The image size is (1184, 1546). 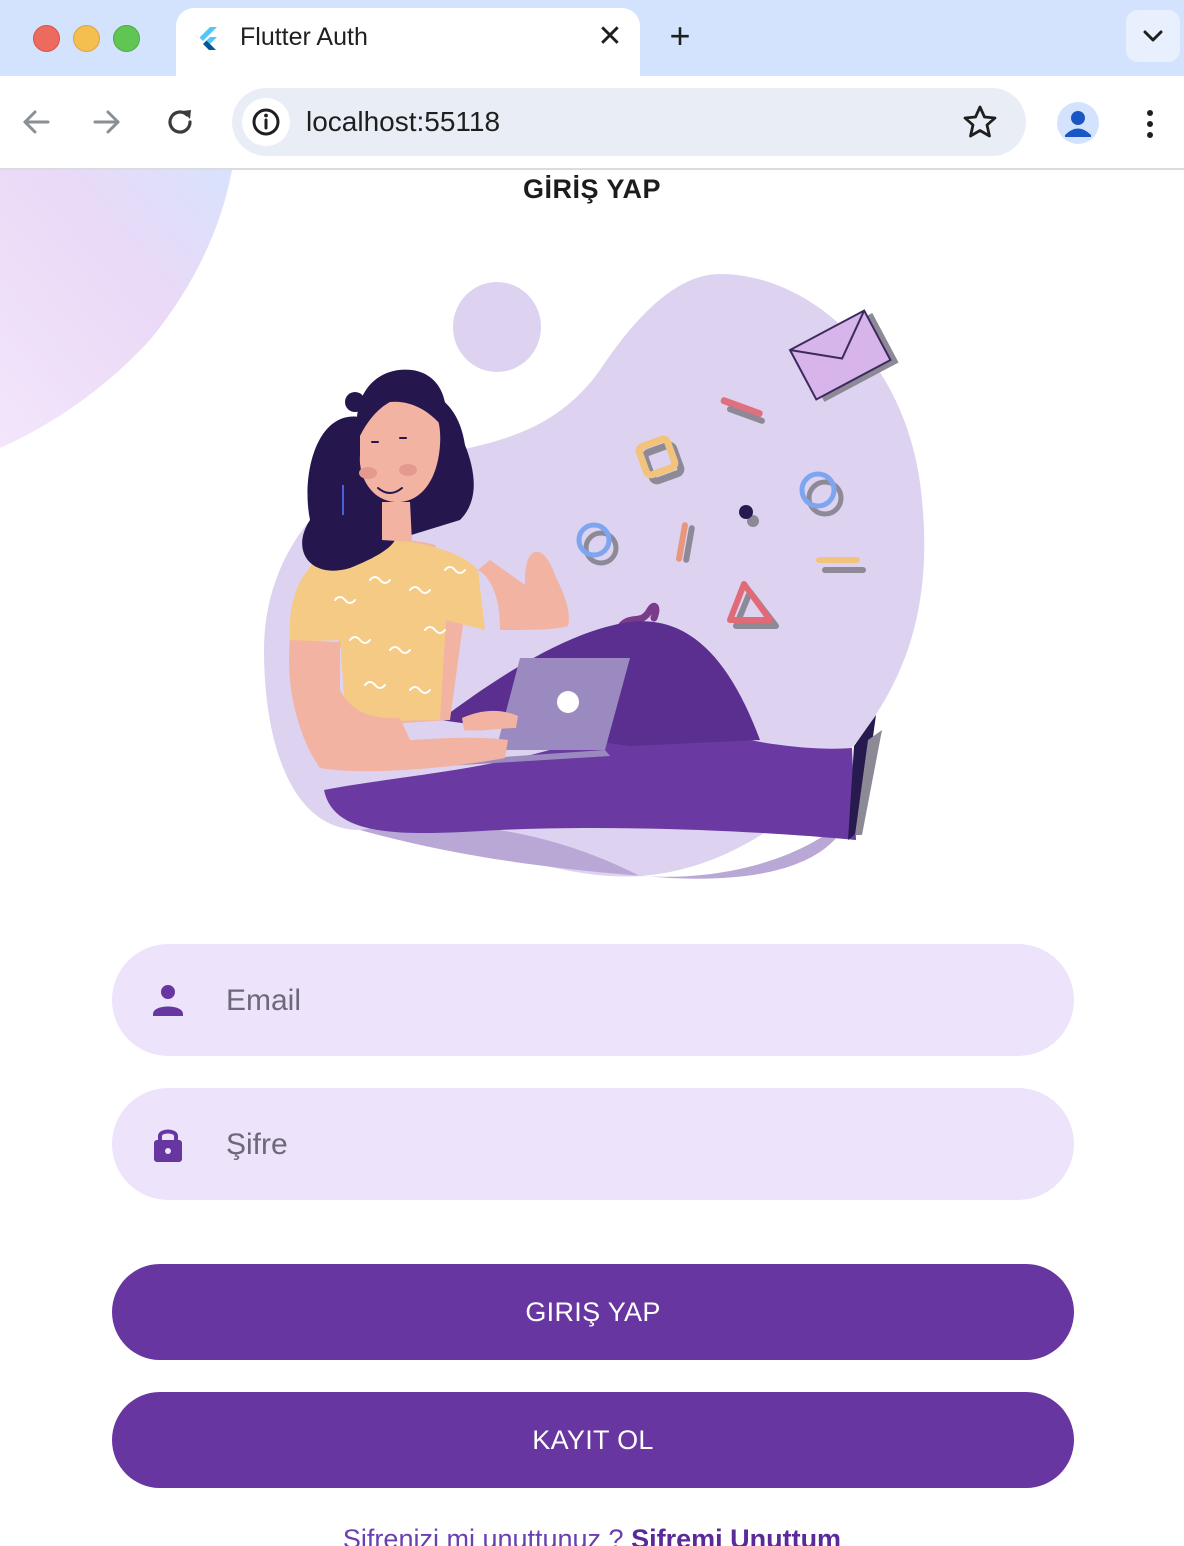 I want to click on more-vert-icon, so click(x=1150, y=124).